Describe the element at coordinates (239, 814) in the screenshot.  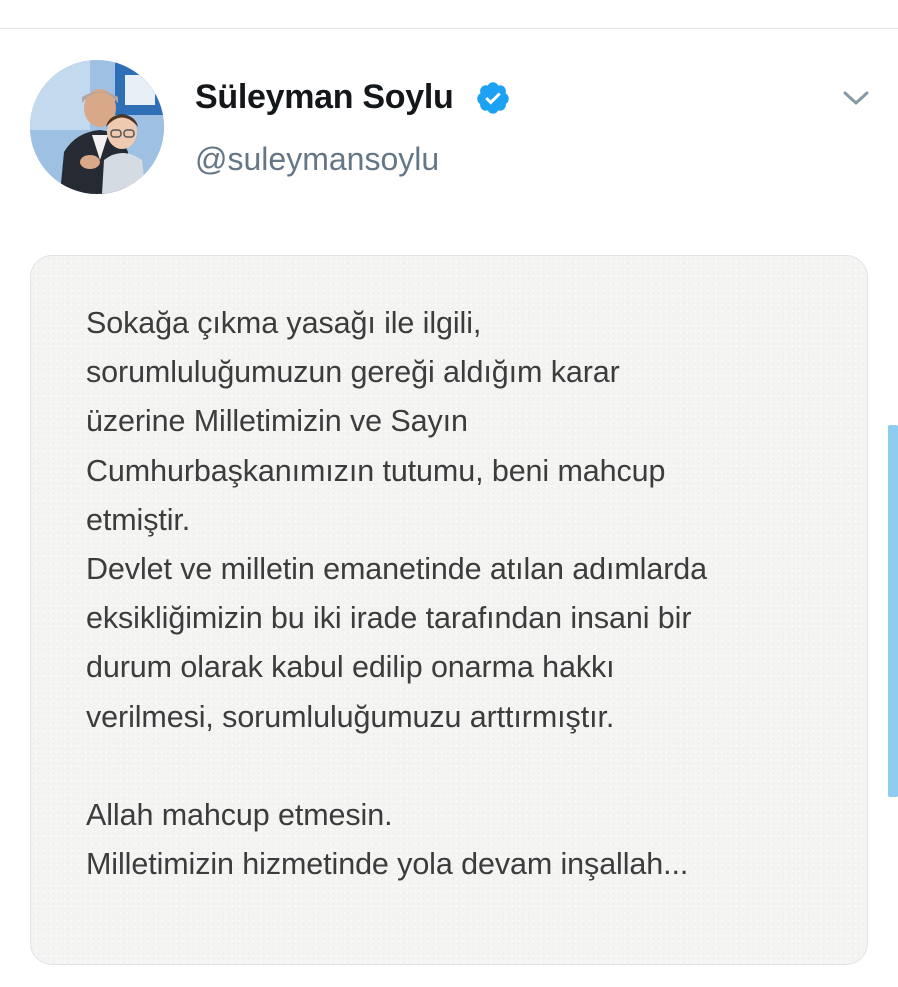
I see `statement-line: Allah mahcup etmesin.` at that location.